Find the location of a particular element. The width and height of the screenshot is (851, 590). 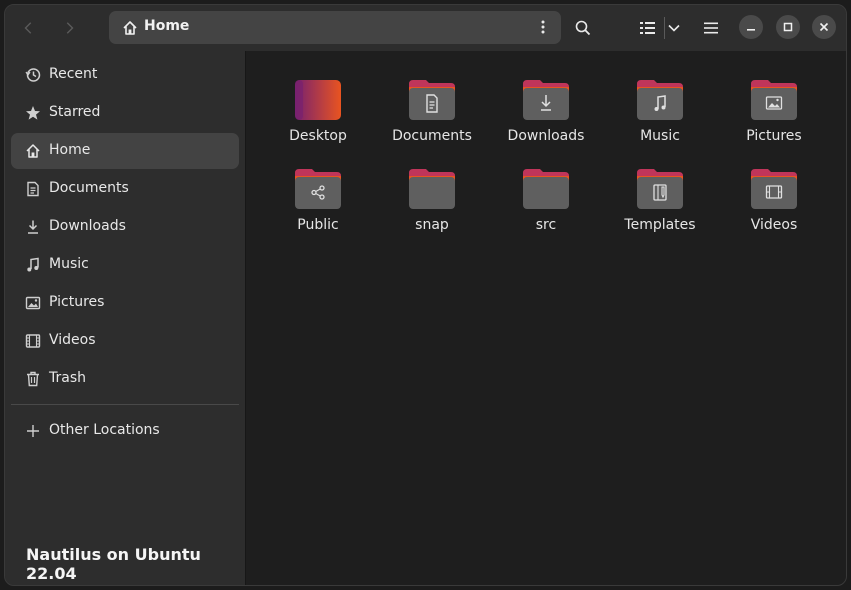

star-icon is located at coordinates (33, 113).